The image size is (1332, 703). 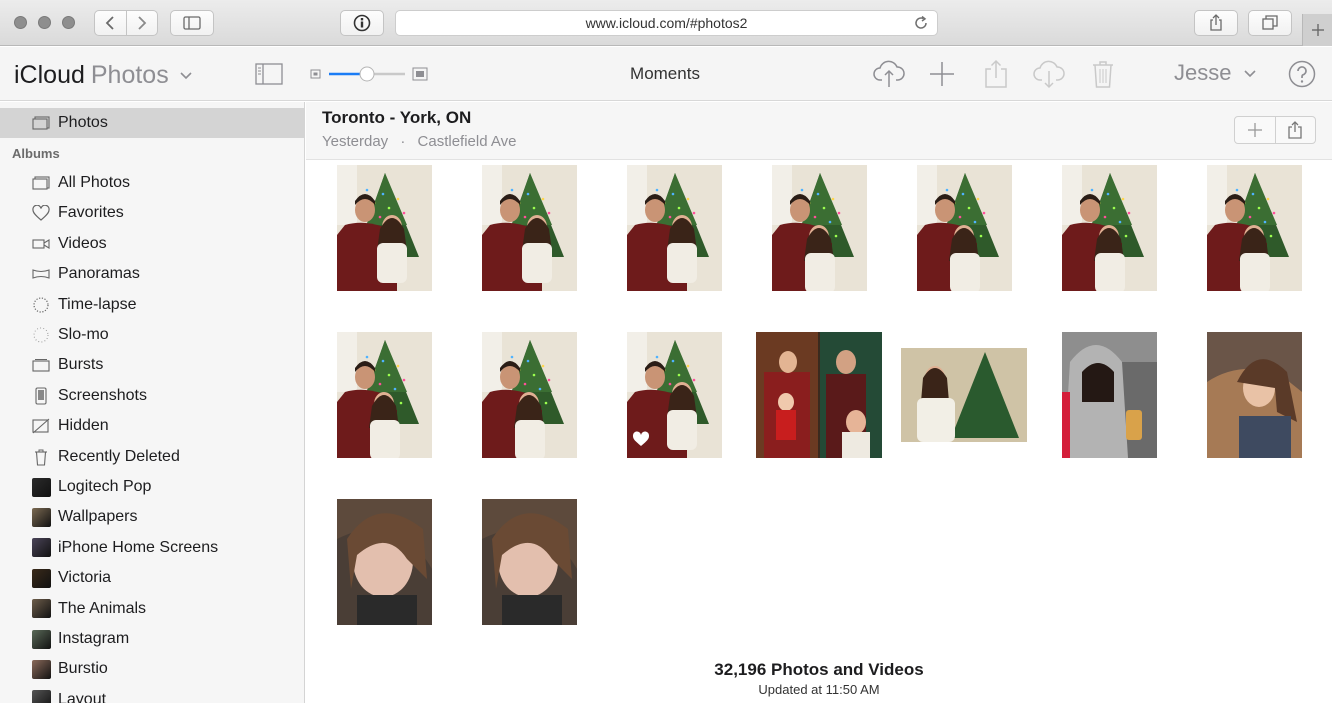 I want to click on time-lapse-icon, so click(x=41, y=305).